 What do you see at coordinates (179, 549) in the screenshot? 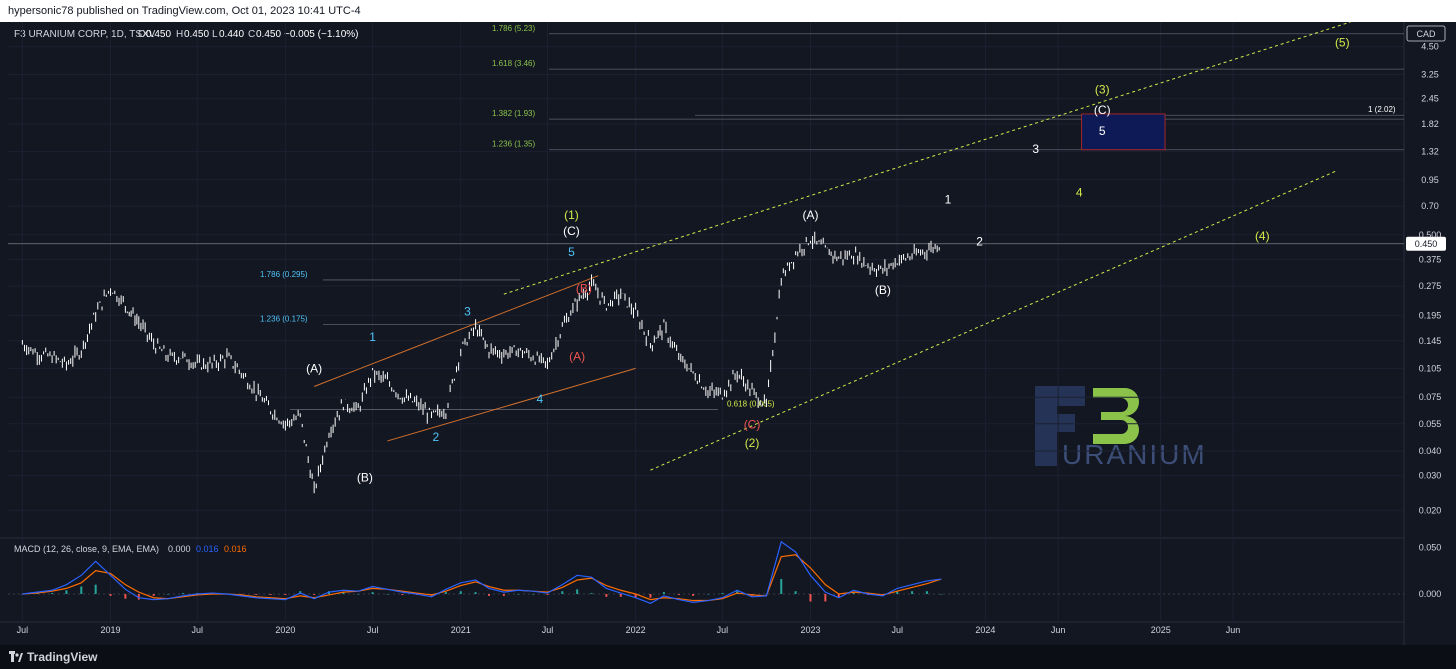
I see `macd-value: 0.000` at bounding box center [179, 549].